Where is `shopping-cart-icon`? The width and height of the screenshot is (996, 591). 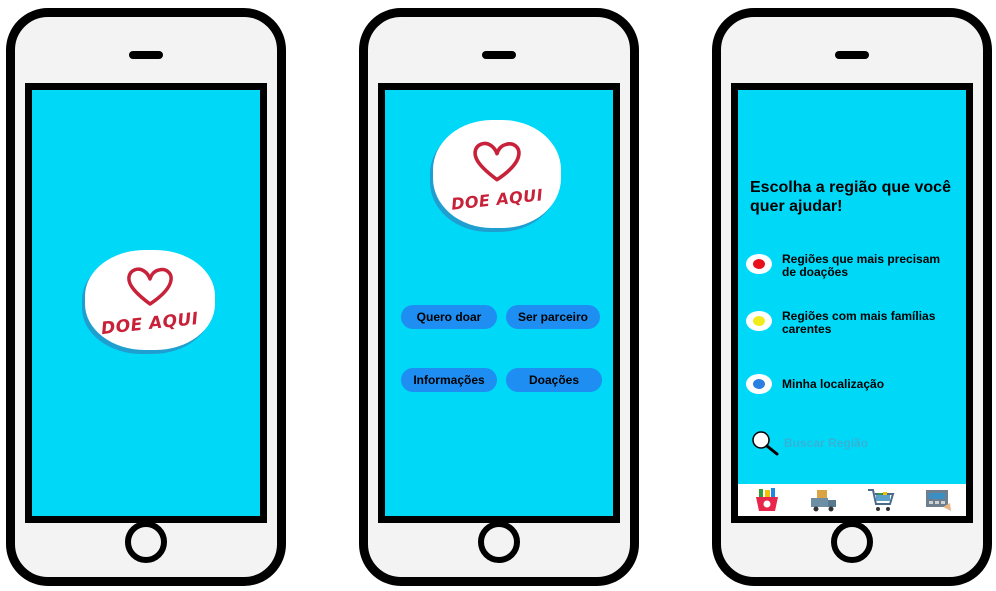 shopping-cart-icon is located at coordinates (881, 500).